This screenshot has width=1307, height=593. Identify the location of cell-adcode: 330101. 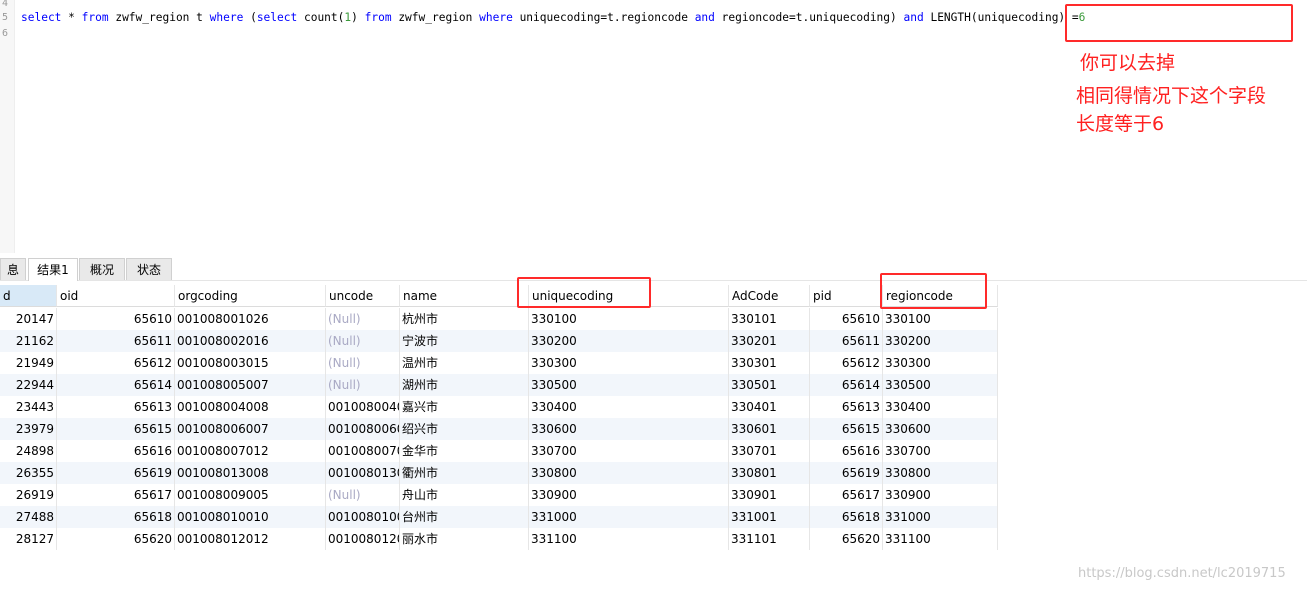
(769, 319).